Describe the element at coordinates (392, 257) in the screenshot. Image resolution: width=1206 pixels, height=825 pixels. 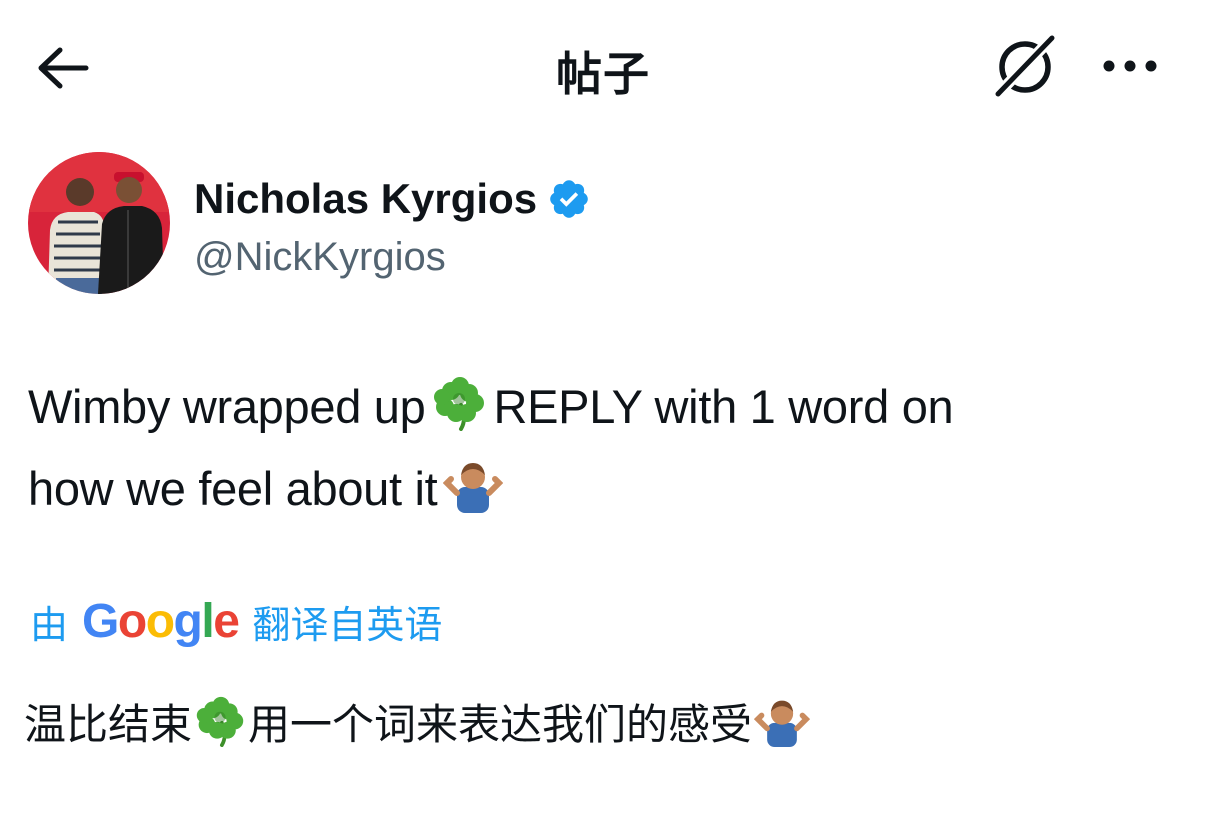
I see `handle: @NickKyrgios` at that location.